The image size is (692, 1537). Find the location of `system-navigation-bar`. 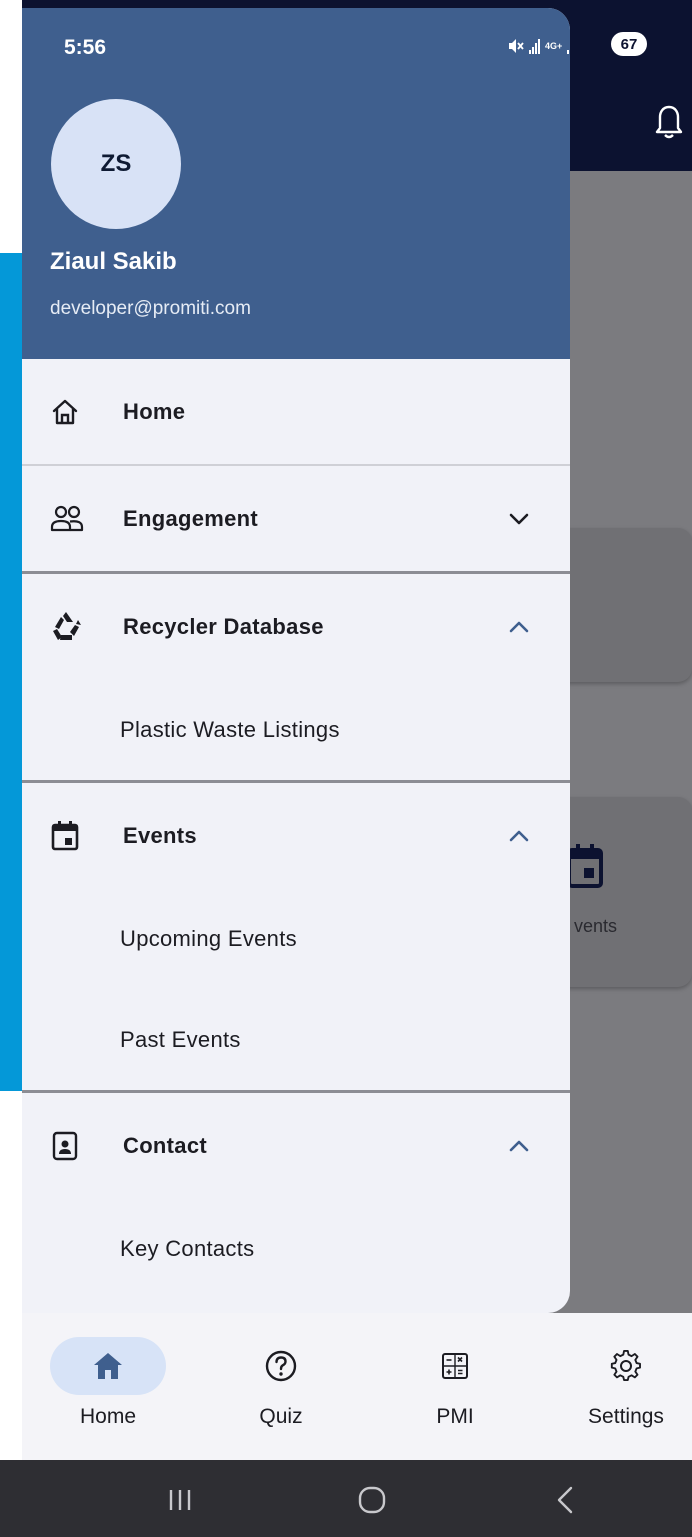

system-navigation-bar is located at coordinates (346, 1498).